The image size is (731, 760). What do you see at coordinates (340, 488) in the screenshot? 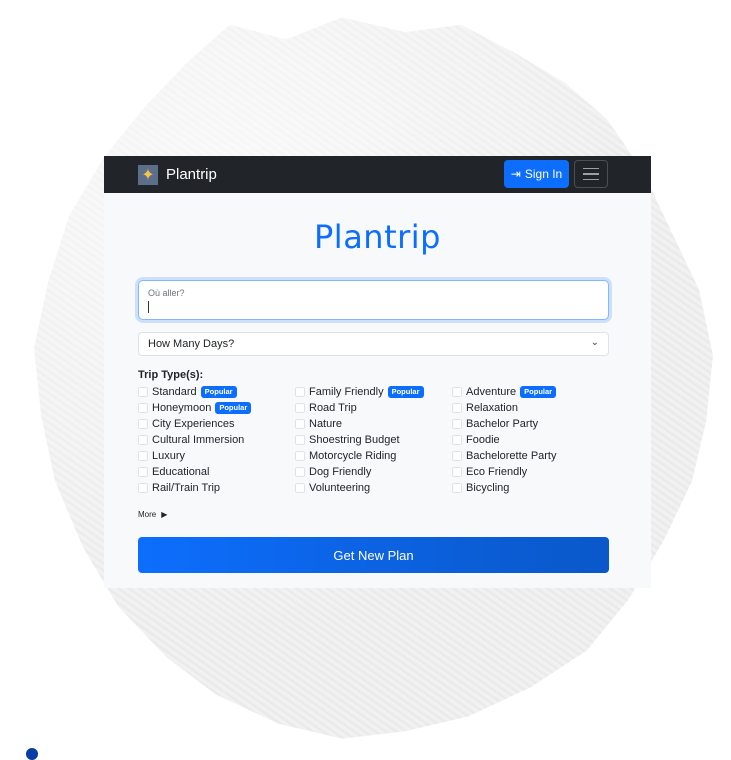
I see `trip-type-label: Volunteering` at bounding box center [340, 488].